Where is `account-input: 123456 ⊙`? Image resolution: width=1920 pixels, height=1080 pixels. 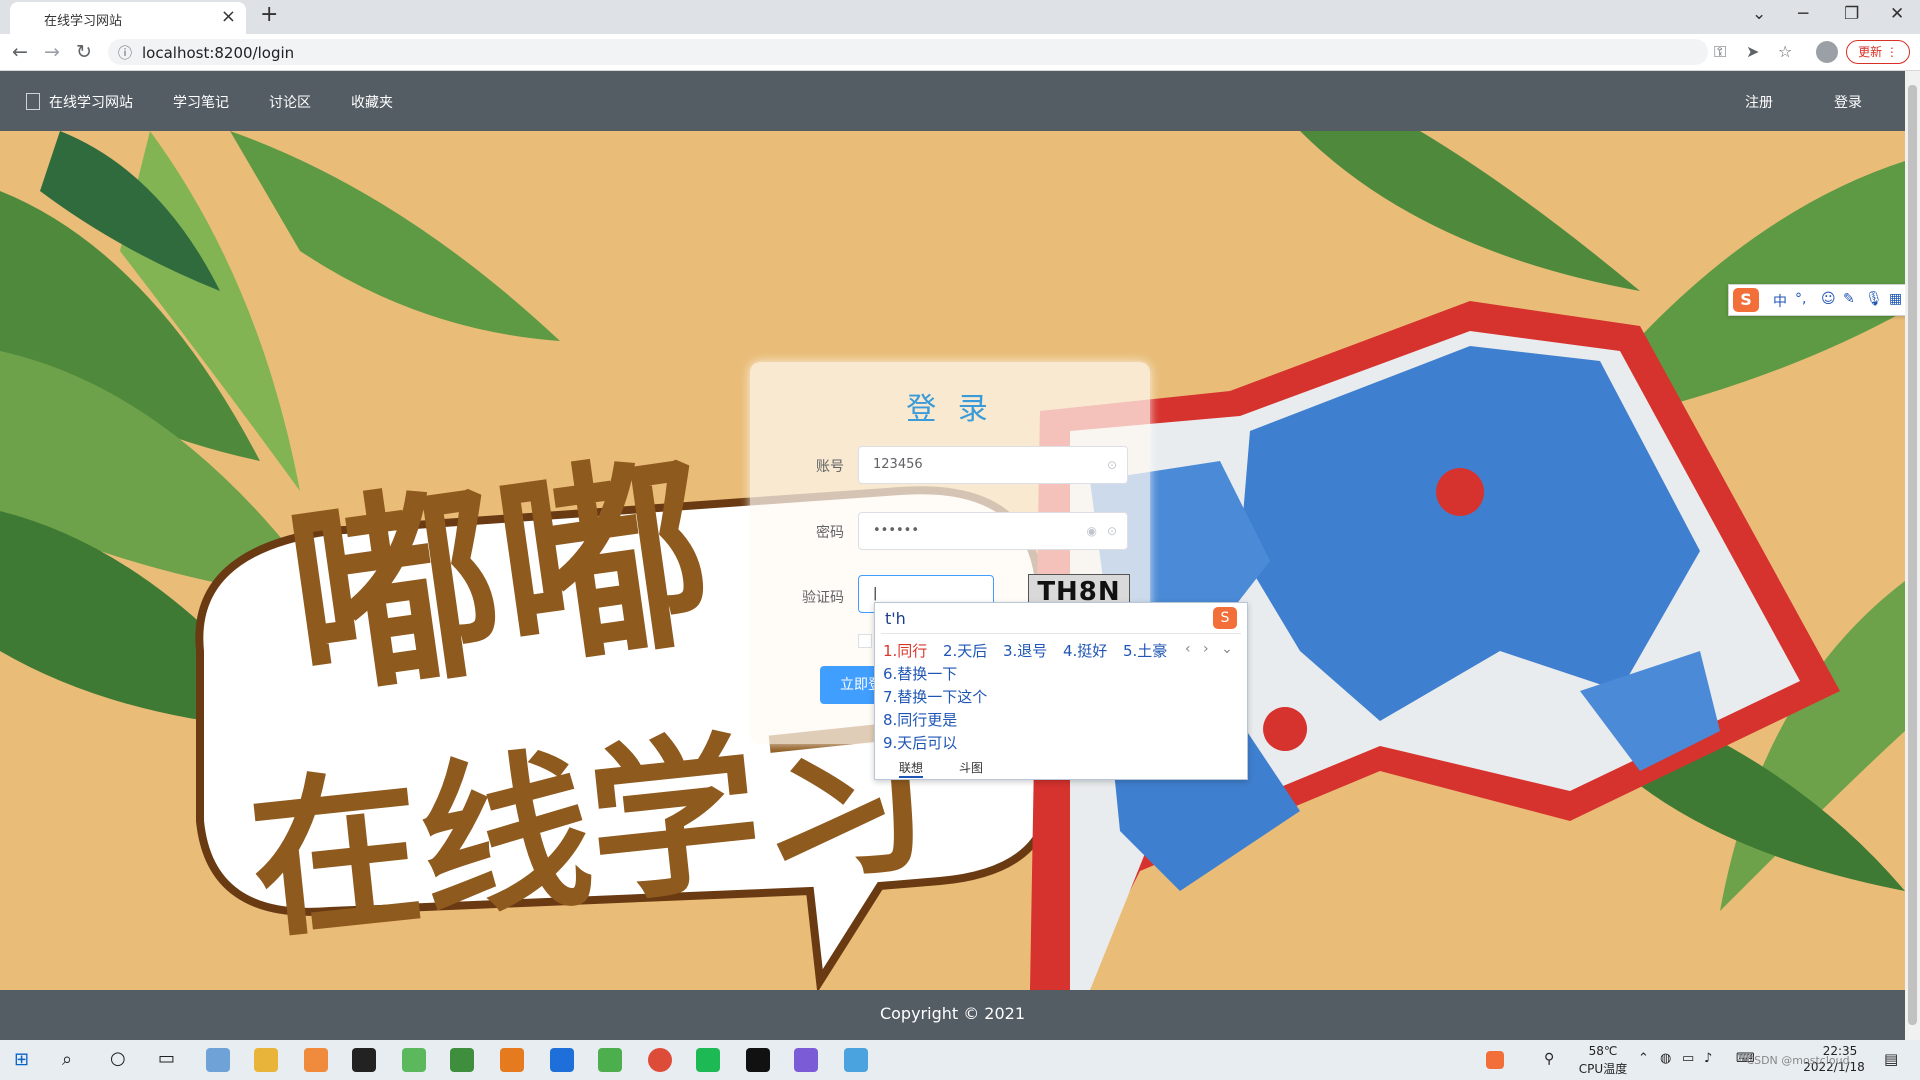 account-input: 123456 ⊙ is located at coordinates (993, 465).